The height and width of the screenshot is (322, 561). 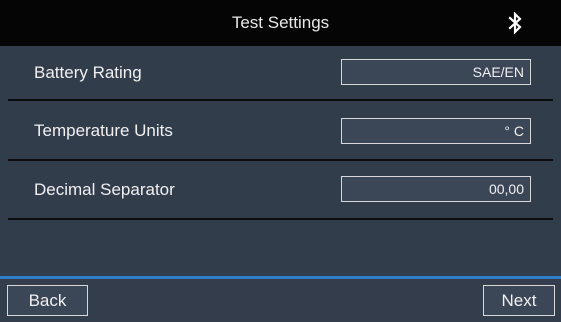 I want to click on back-button: Back, so click(x=47, y=300).